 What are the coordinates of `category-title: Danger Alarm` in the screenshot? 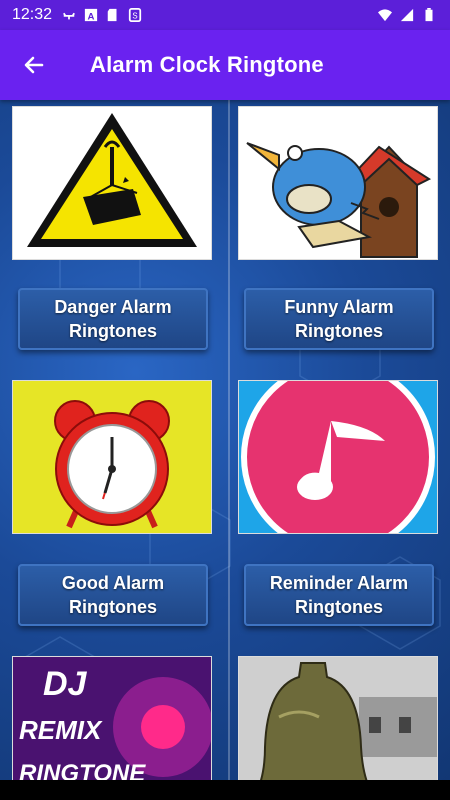 It's located at (113, 307).